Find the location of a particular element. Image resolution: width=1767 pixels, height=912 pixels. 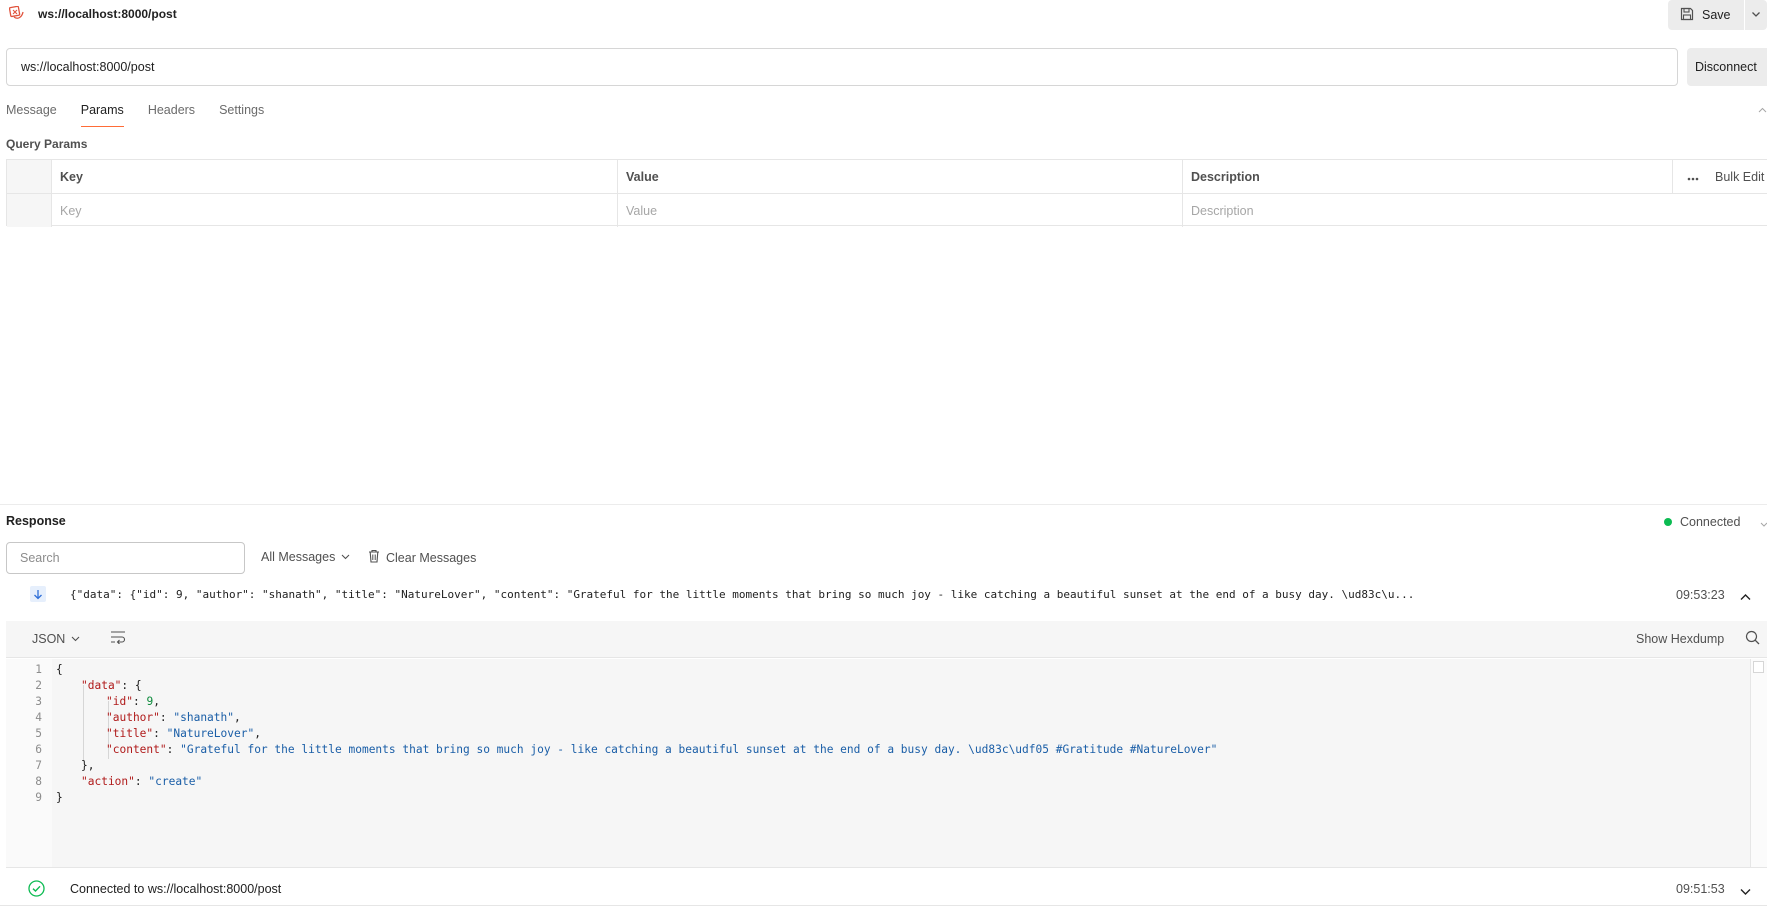

url-input: ws://localhost:8000/post is located at coordinates (842, 67).